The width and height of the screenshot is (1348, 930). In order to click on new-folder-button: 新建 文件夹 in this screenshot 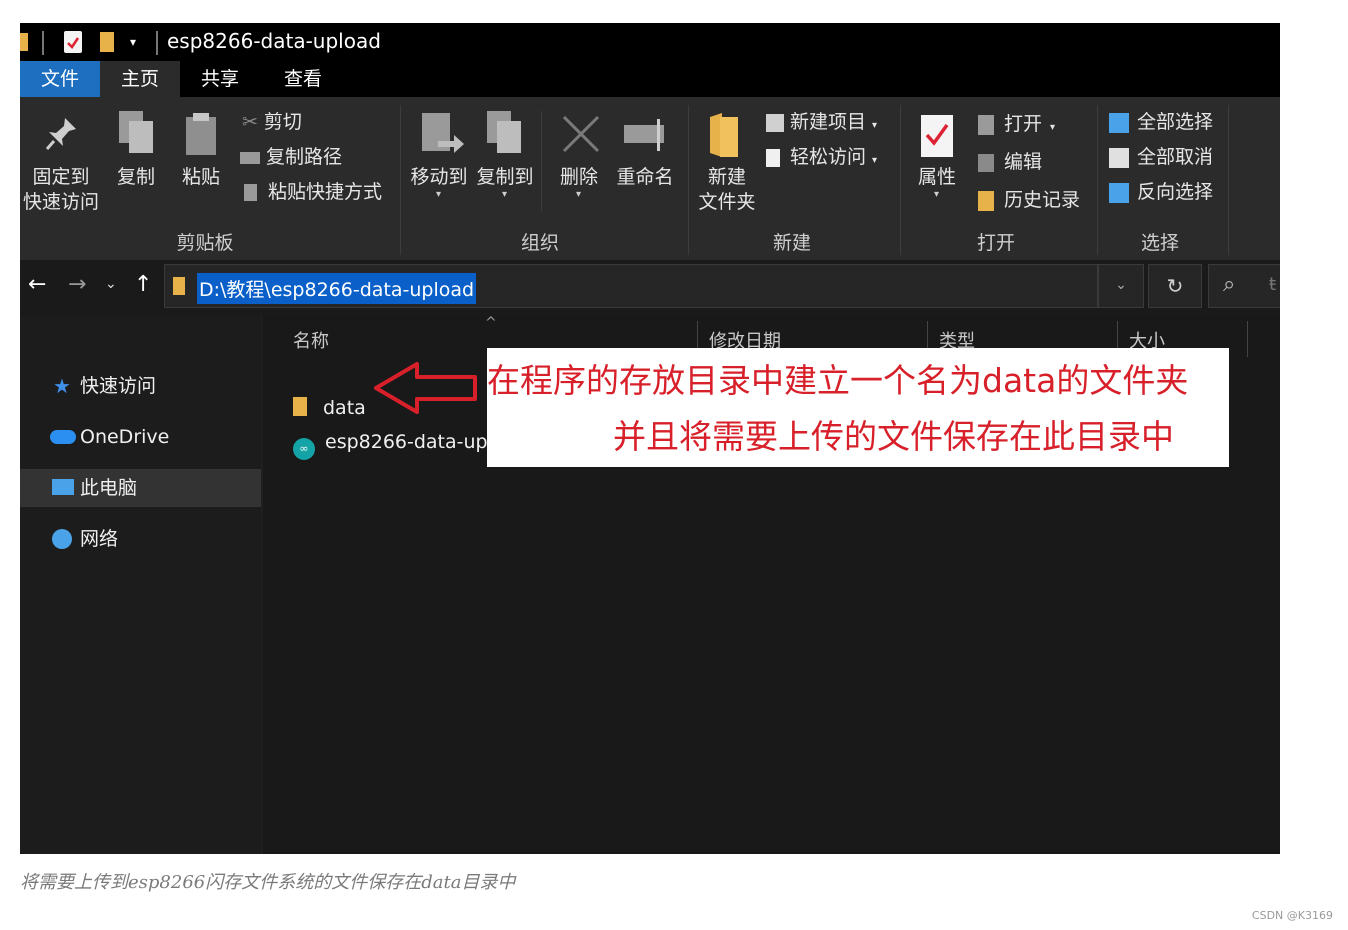, I will do `click(727, 190)`.